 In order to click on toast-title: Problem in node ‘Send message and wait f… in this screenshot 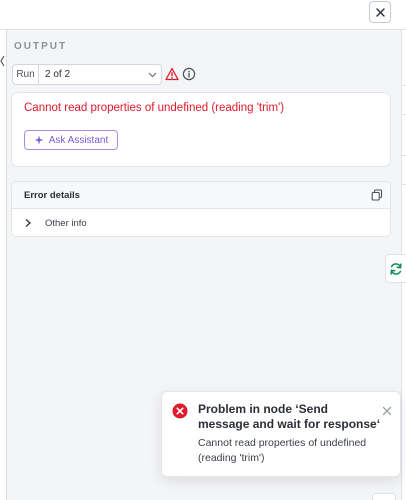, I will do `click(289, 416)`.